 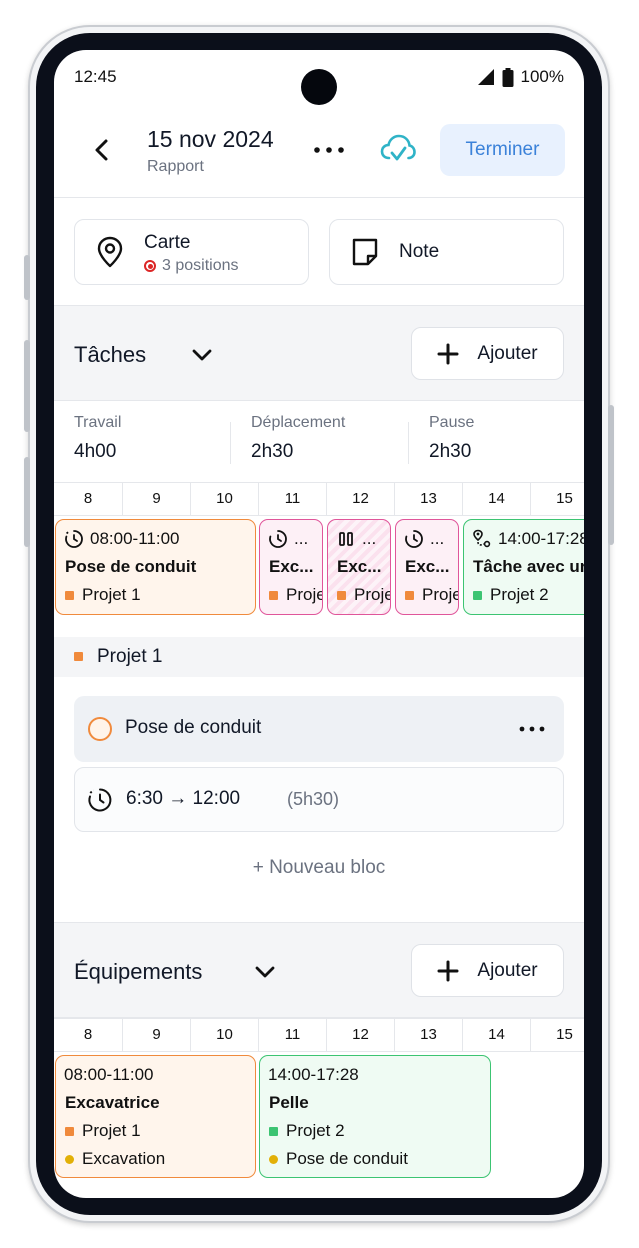 I want to click on back-icon, so click(x=102, y=150).